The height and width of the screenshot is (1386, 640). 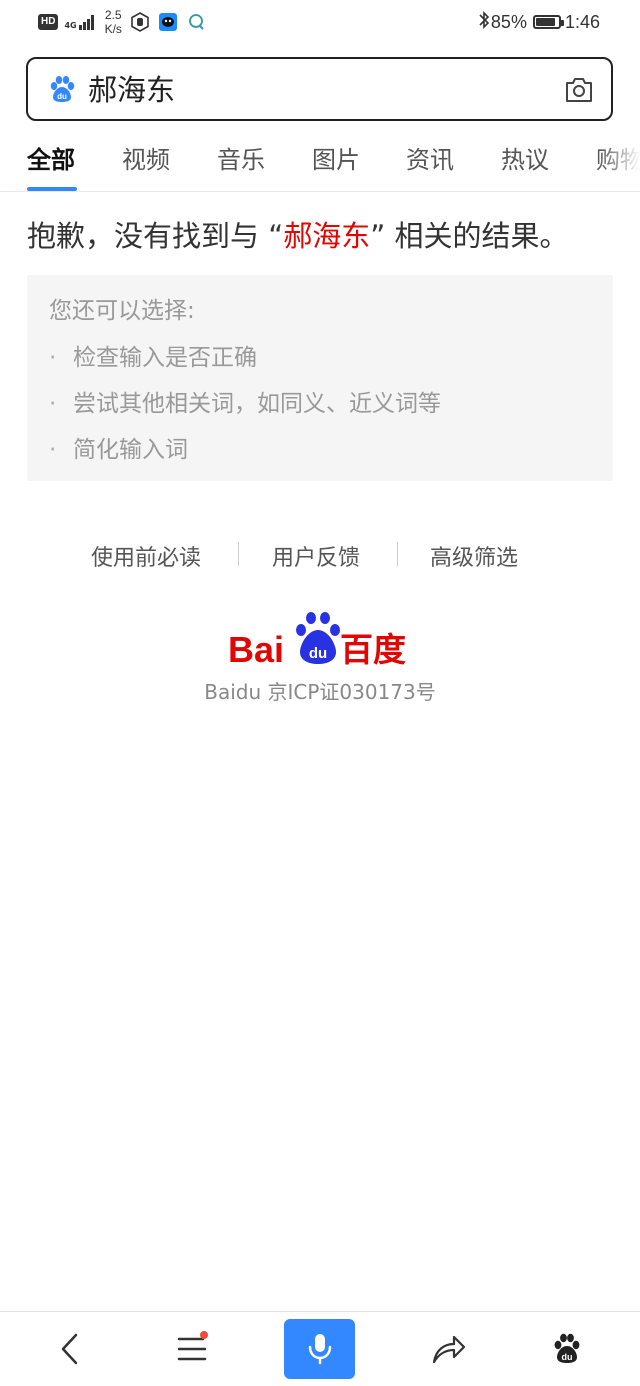 I want to click on logo-latin: Bai, so click(x=256, y=648).